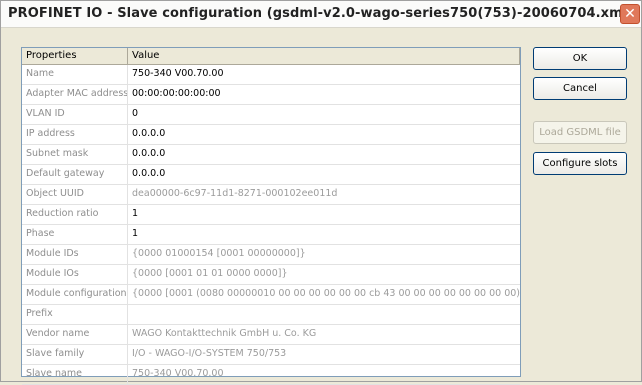 This screenshot has width=642, height=385. I want to click on table-row: Default gateway 0.0.0.0, so click(271, 175).